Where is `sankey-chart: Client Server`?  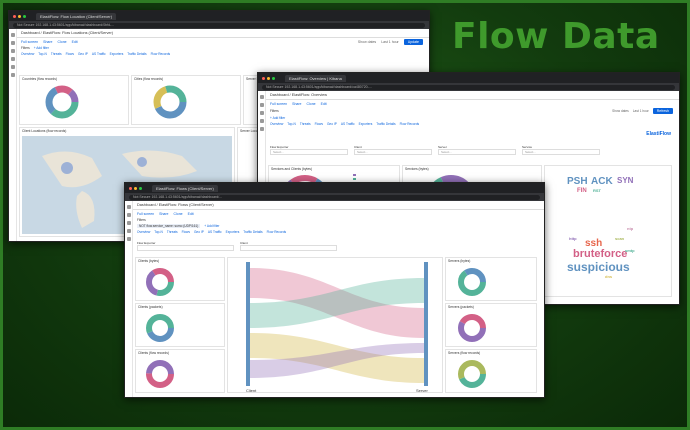
sankey-chart: Client Server is located at coordinates (337, 327).